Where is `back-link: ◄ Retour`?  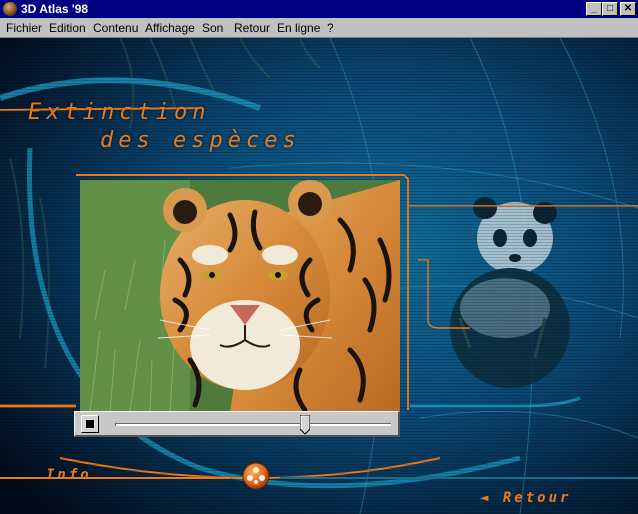
back-link: ◄ Retour is located at coordinates (525, 498).